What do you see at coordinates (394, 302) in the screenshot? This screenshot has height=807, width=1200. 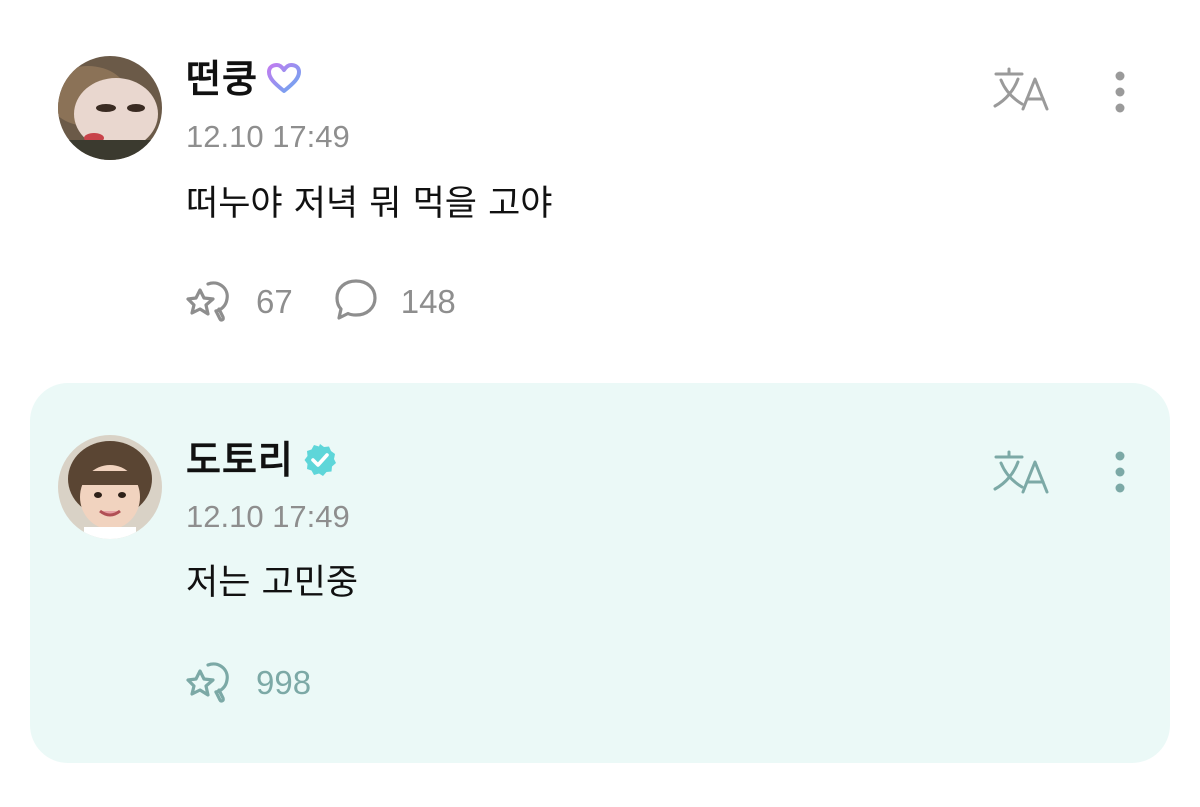 I see `comment-button: 148` at bounding box center [394, 302].